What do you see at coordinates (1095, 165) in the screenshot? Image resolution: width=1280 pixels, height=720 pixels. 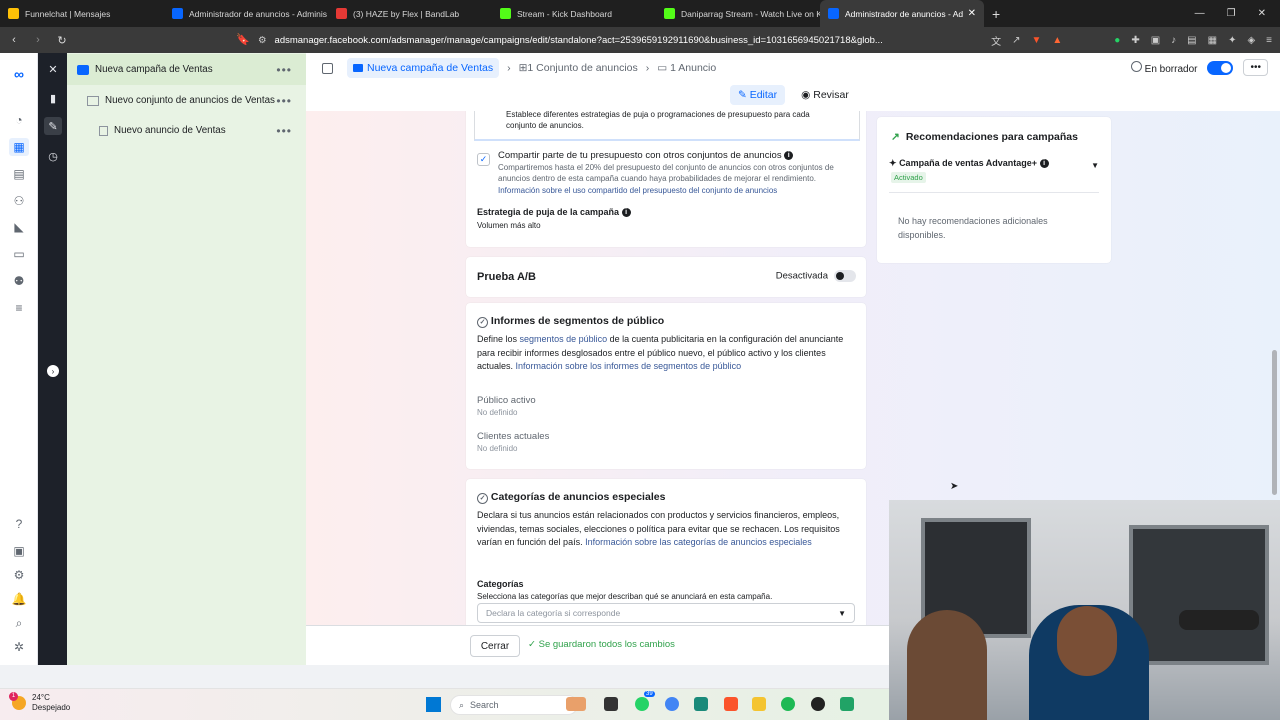 I see `chevron-down-icon: ▼` at bounding box center [1095, 165].